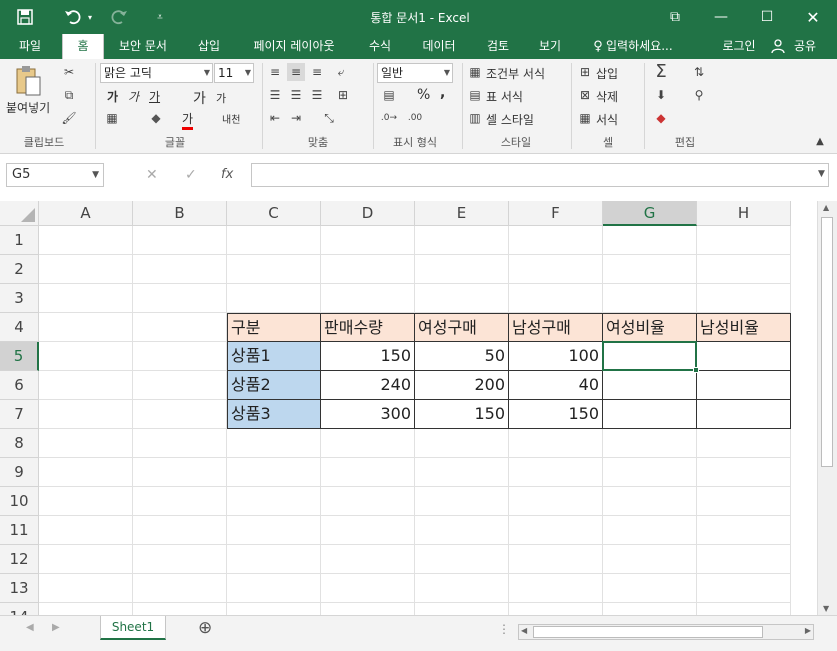  What do you see at coordinates (389, 118) in the screenshot?
I see `increase-decimal-icon: .0→` at bounding box center [389, 118].